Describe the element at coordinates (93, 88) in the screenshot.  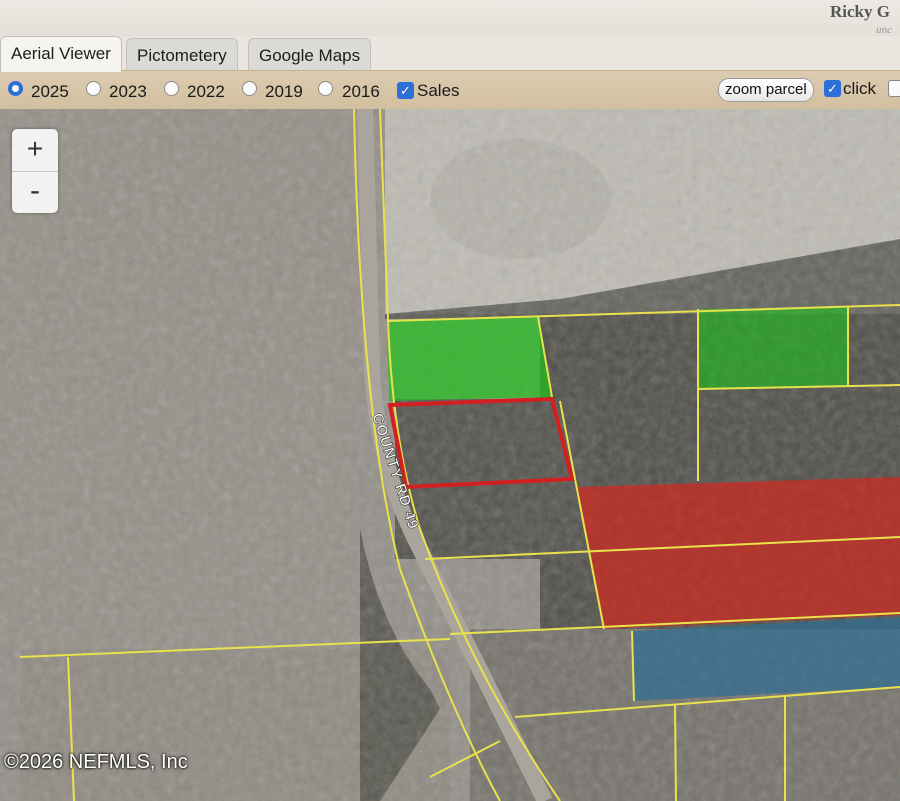
I see `year-2023-radio` at that location.